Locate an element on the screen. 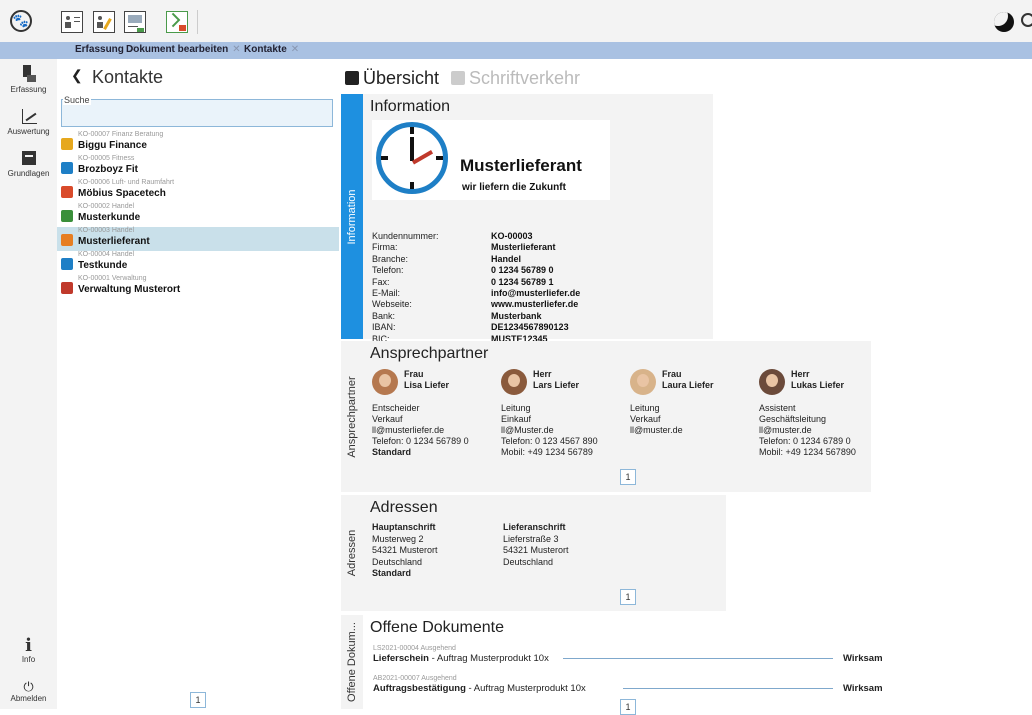 The width and height of the screenshot is (1032, 715). address-line: Standard is located at coordinates (392, 573).